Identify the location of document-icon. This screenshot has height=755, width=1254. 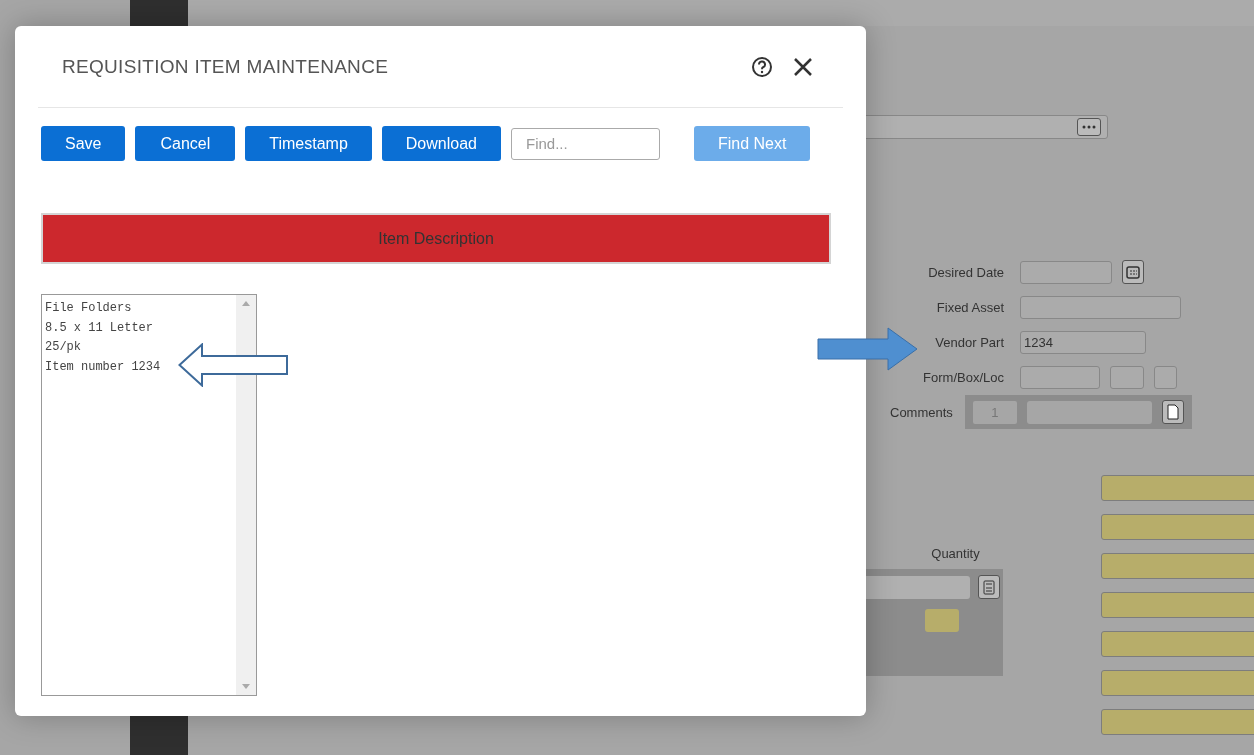
(1172, 412).